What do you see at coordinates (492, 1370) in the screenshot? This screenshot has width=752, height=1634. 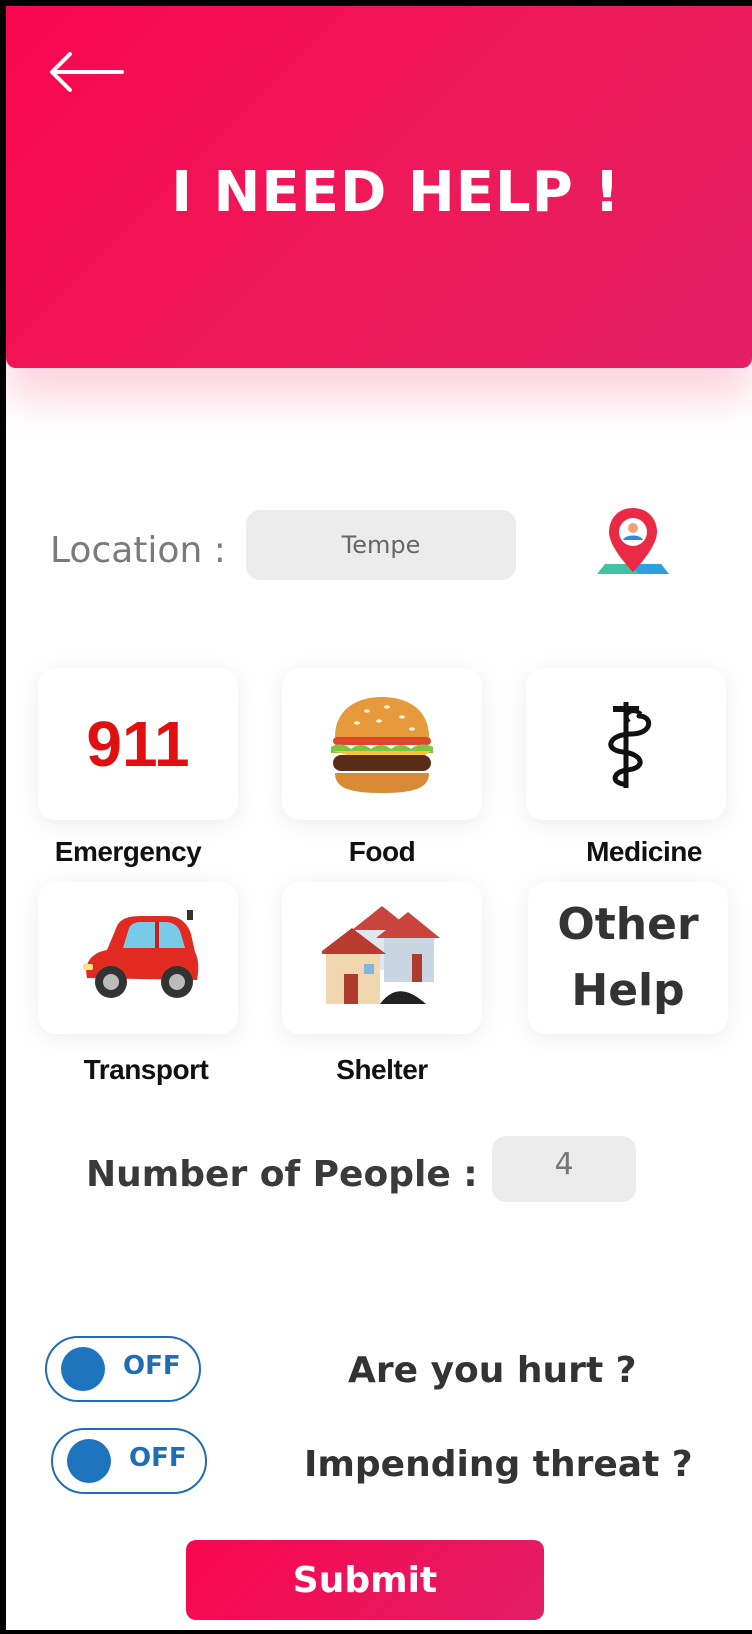 I see `hurt-question: Are you hurt ?` at bounding box center [492, 1370].